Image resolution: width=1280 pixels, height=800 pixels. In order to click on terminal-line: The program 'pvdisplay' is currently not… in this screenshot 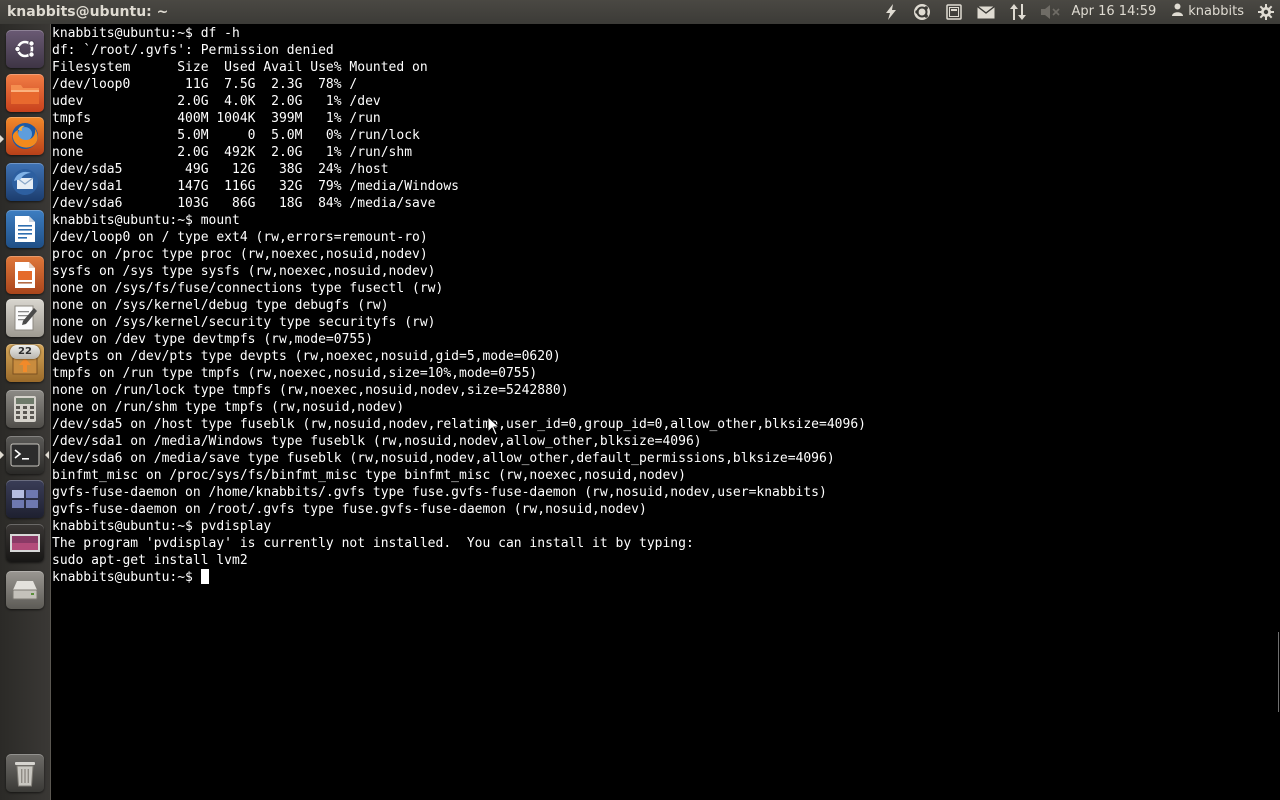, I will do `click(373, 543)`.